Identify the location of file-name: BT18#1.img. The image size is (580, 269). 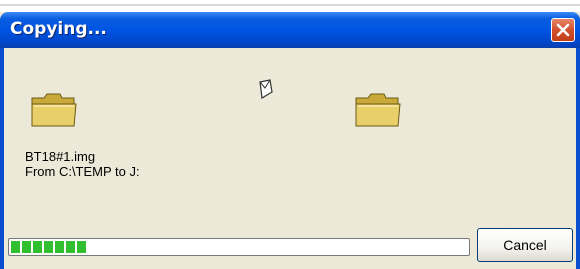
(60, 156).